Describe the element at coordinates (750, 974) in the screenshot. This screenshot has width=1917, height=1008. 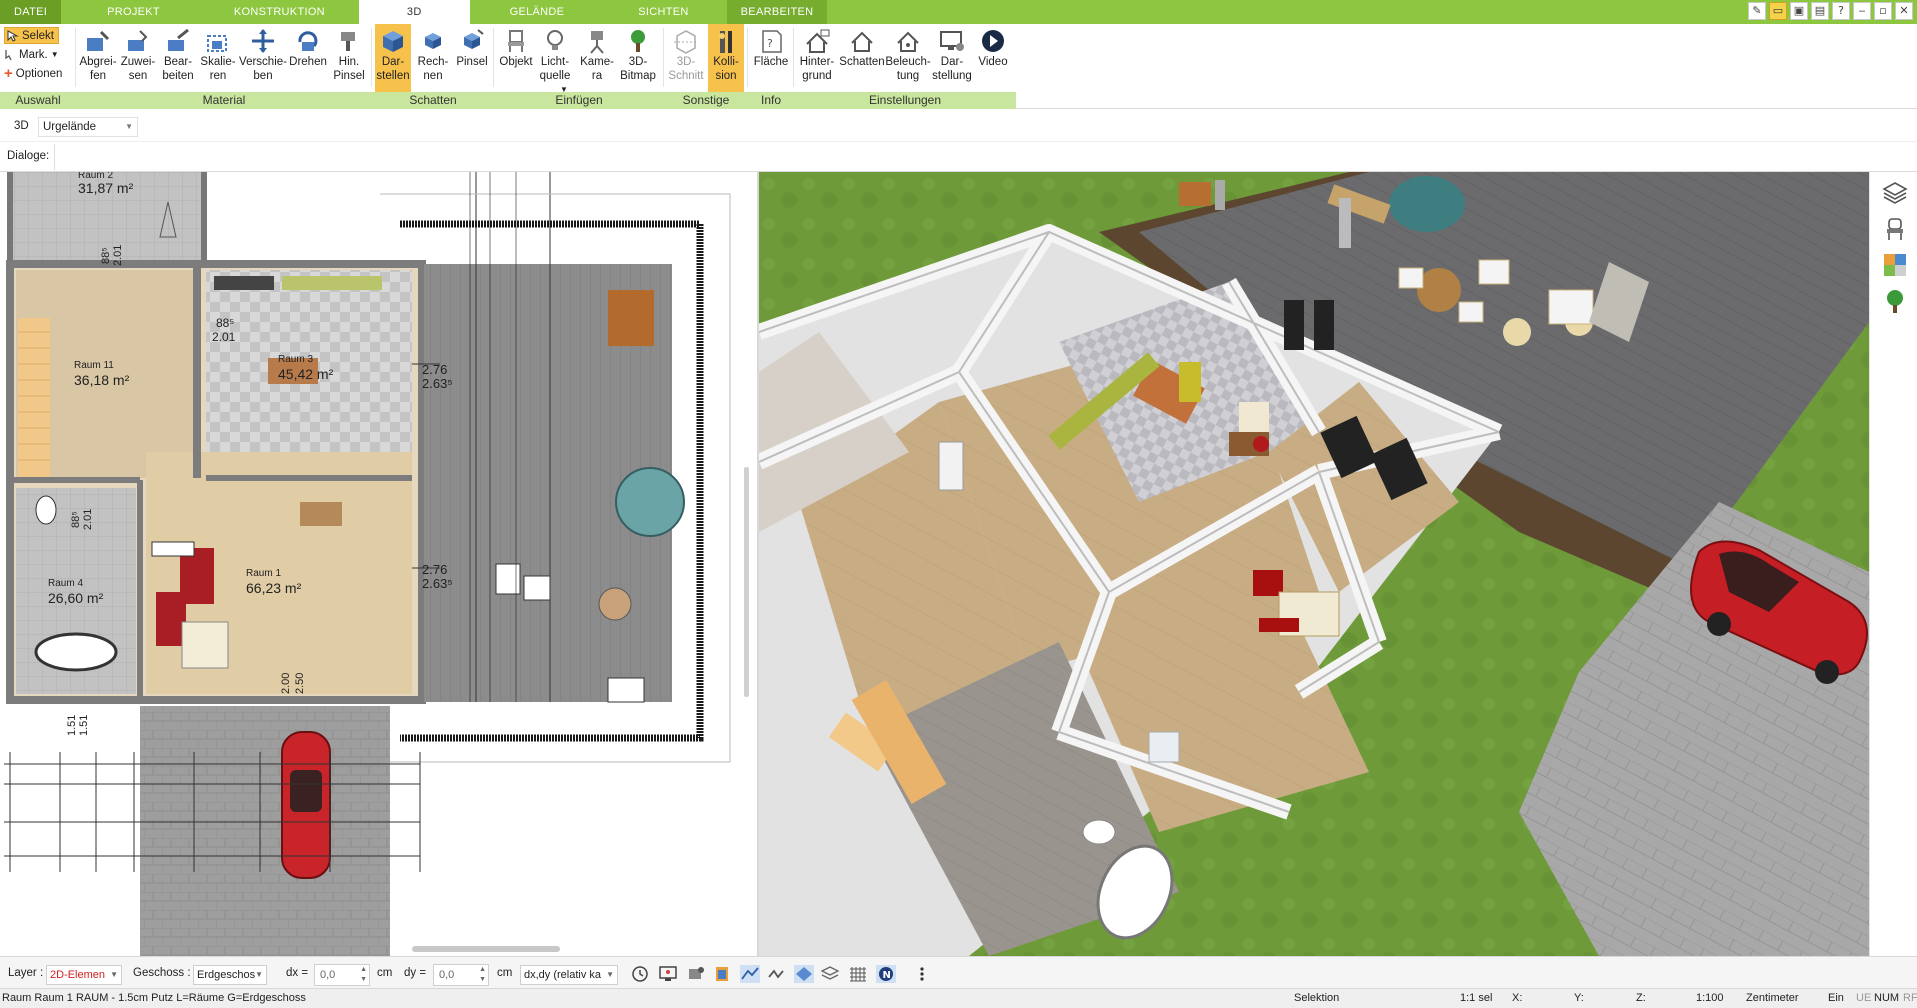
I see `snap-line-icon` at that location.